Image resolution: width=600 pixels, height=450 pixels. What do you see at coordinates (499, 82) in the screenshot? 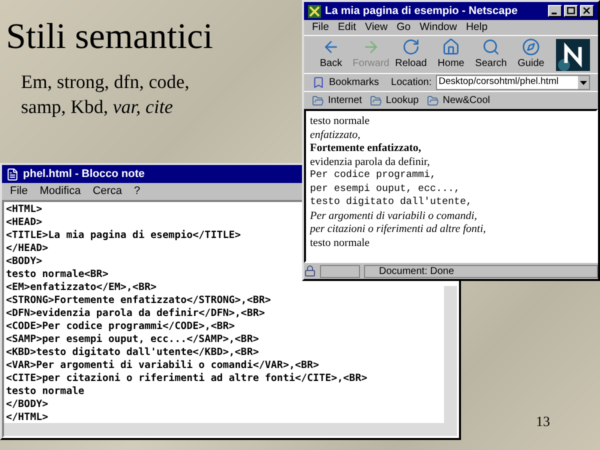
I see `location-text: Desktop/corsohtml/phel.html` at bounding box center [499, 82].